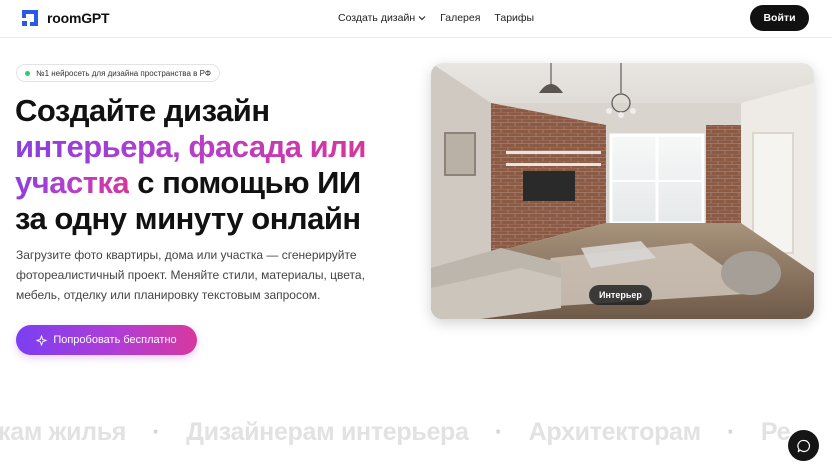 Image resolution: width=832 pixels, height=472 pixels. What do you see at coordinates (27, 73) in the screenshot?
I see `status-dot` at bounding box center [27, 73].